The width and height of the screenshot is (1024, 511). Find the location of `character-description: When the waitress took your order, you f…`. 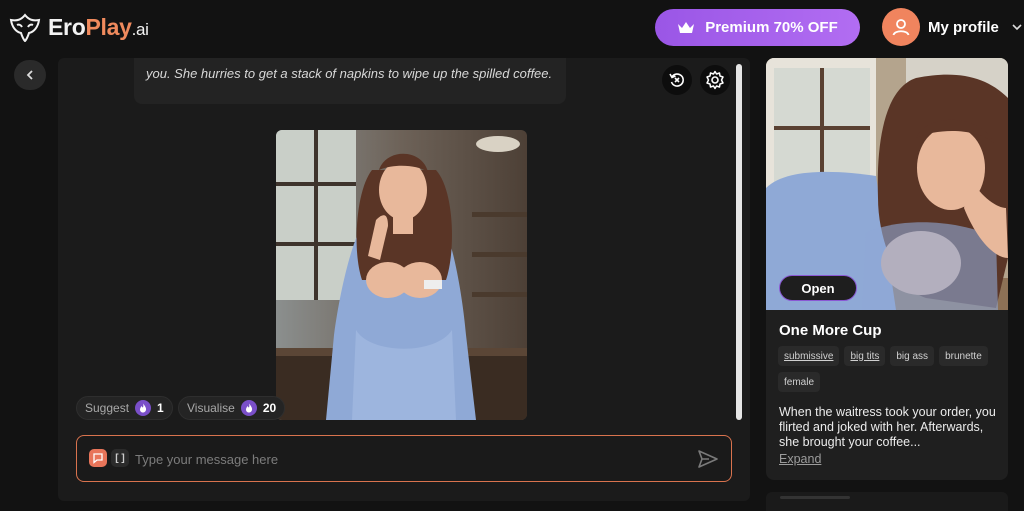

character-description: When the waitress took your order, you f… is located at coordinates (887, 427).